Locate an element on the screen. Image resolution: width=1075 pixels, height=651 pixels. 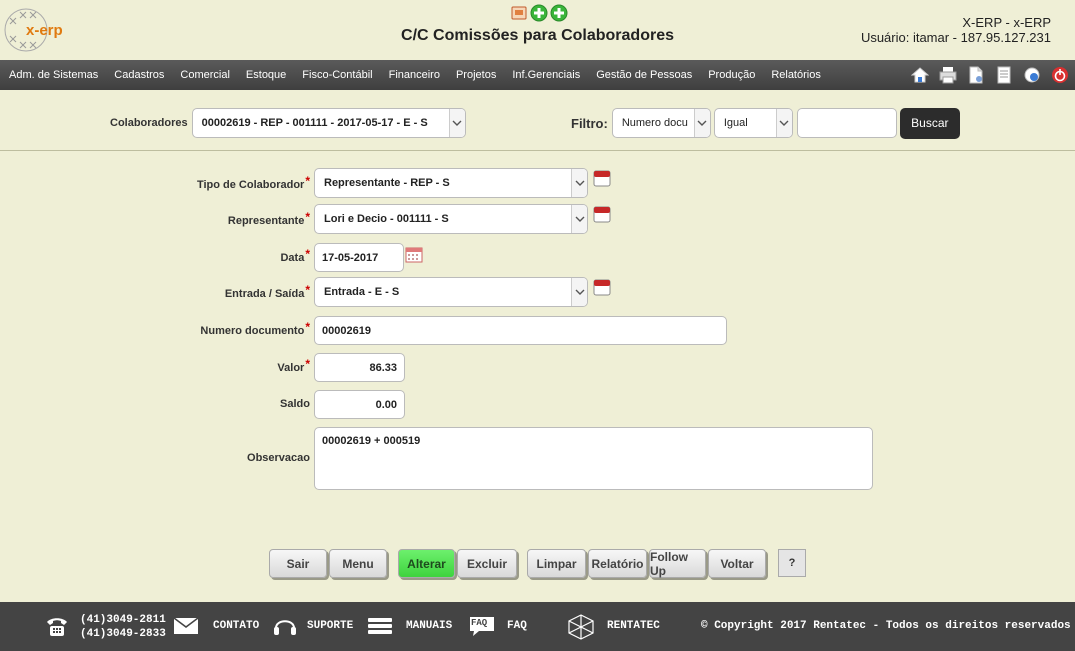
contato-link: CONTATO is located at coordinates (236, 626).